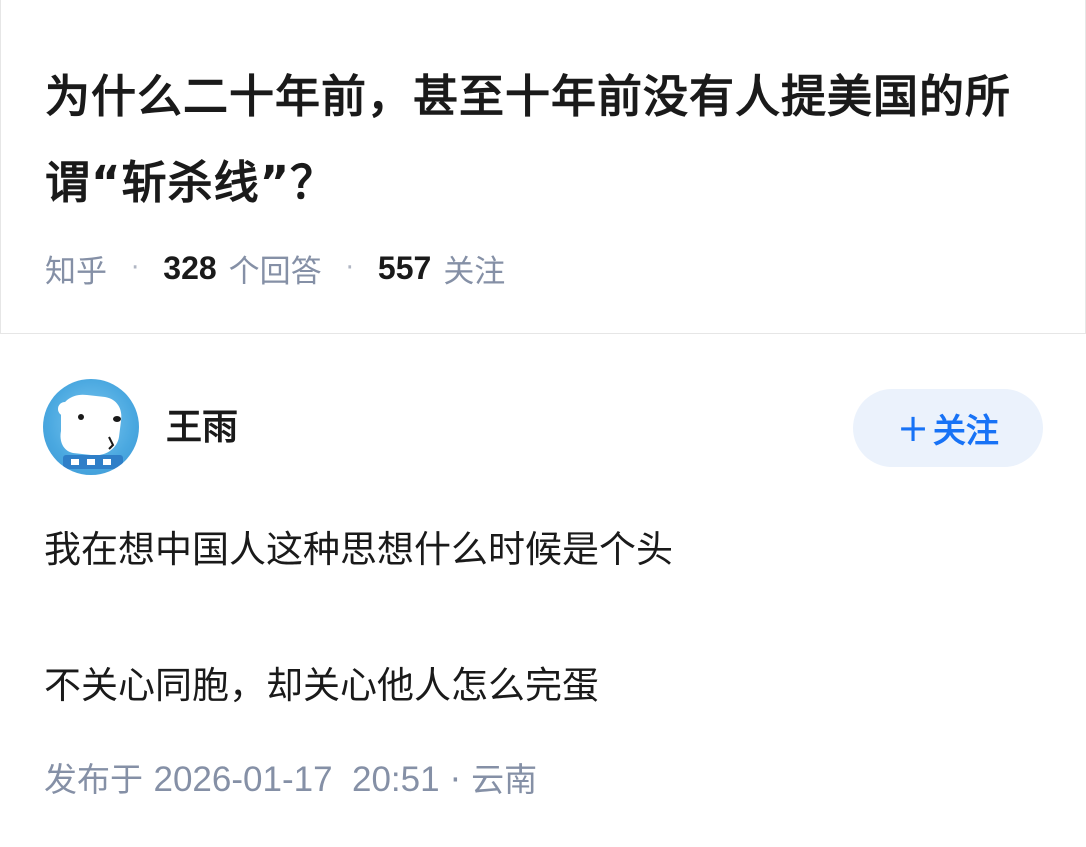  What do you see at coordinates (474, 271) in the screenshot?
I see `follow-count-label: 关注` at bounding box center [474, 271].